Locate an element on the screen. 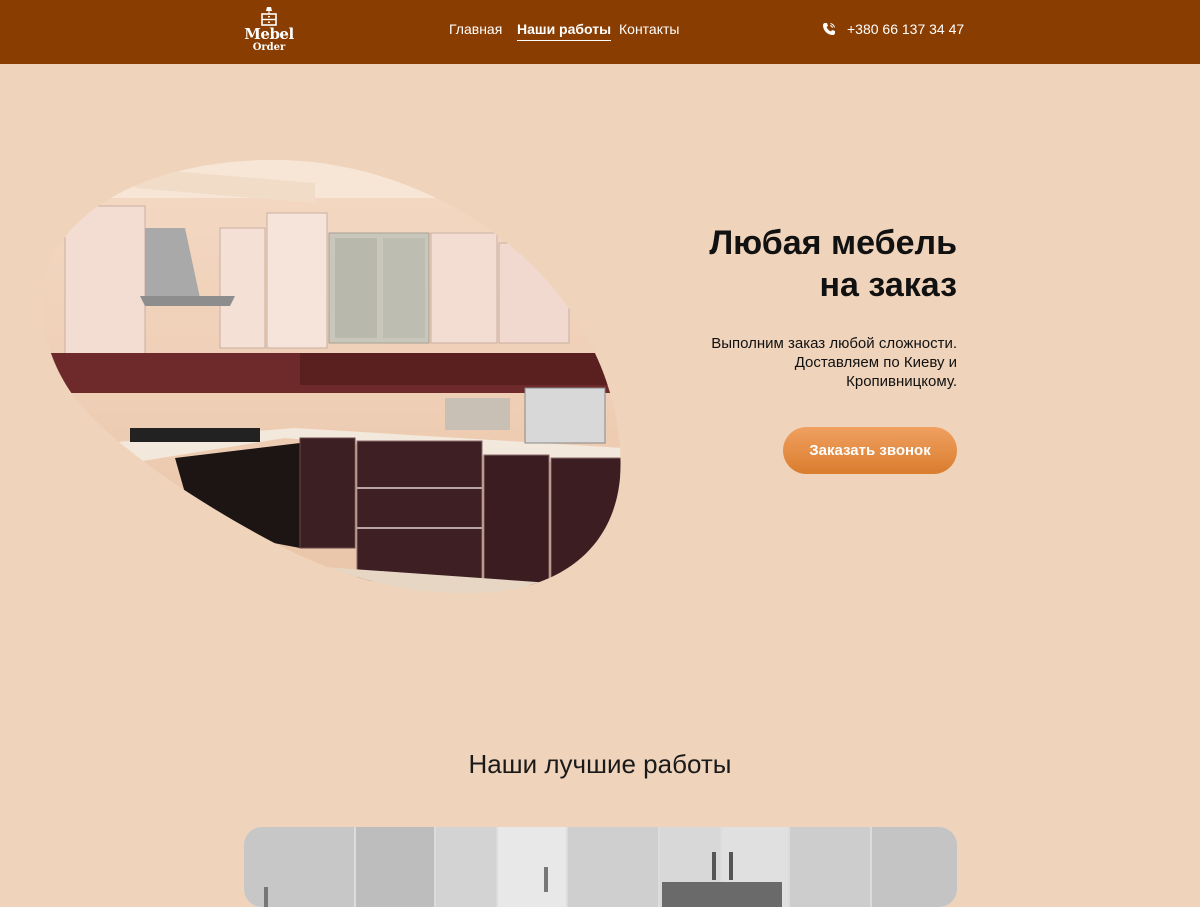  works-section-title: Наши лучшие работы is located at coordinates (600, 764).